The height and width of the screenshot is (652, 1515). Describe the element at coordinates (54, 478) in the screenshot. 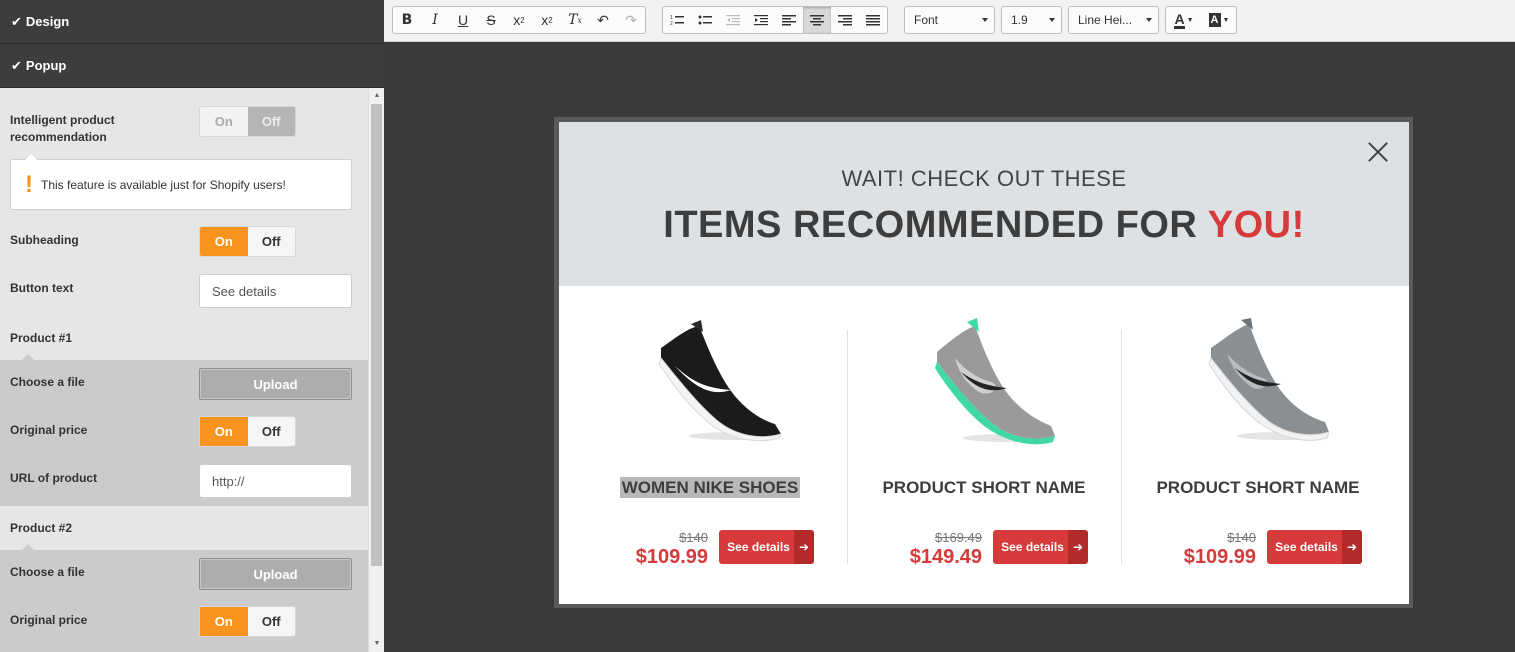

I see `url-label: URL of product` at that location.